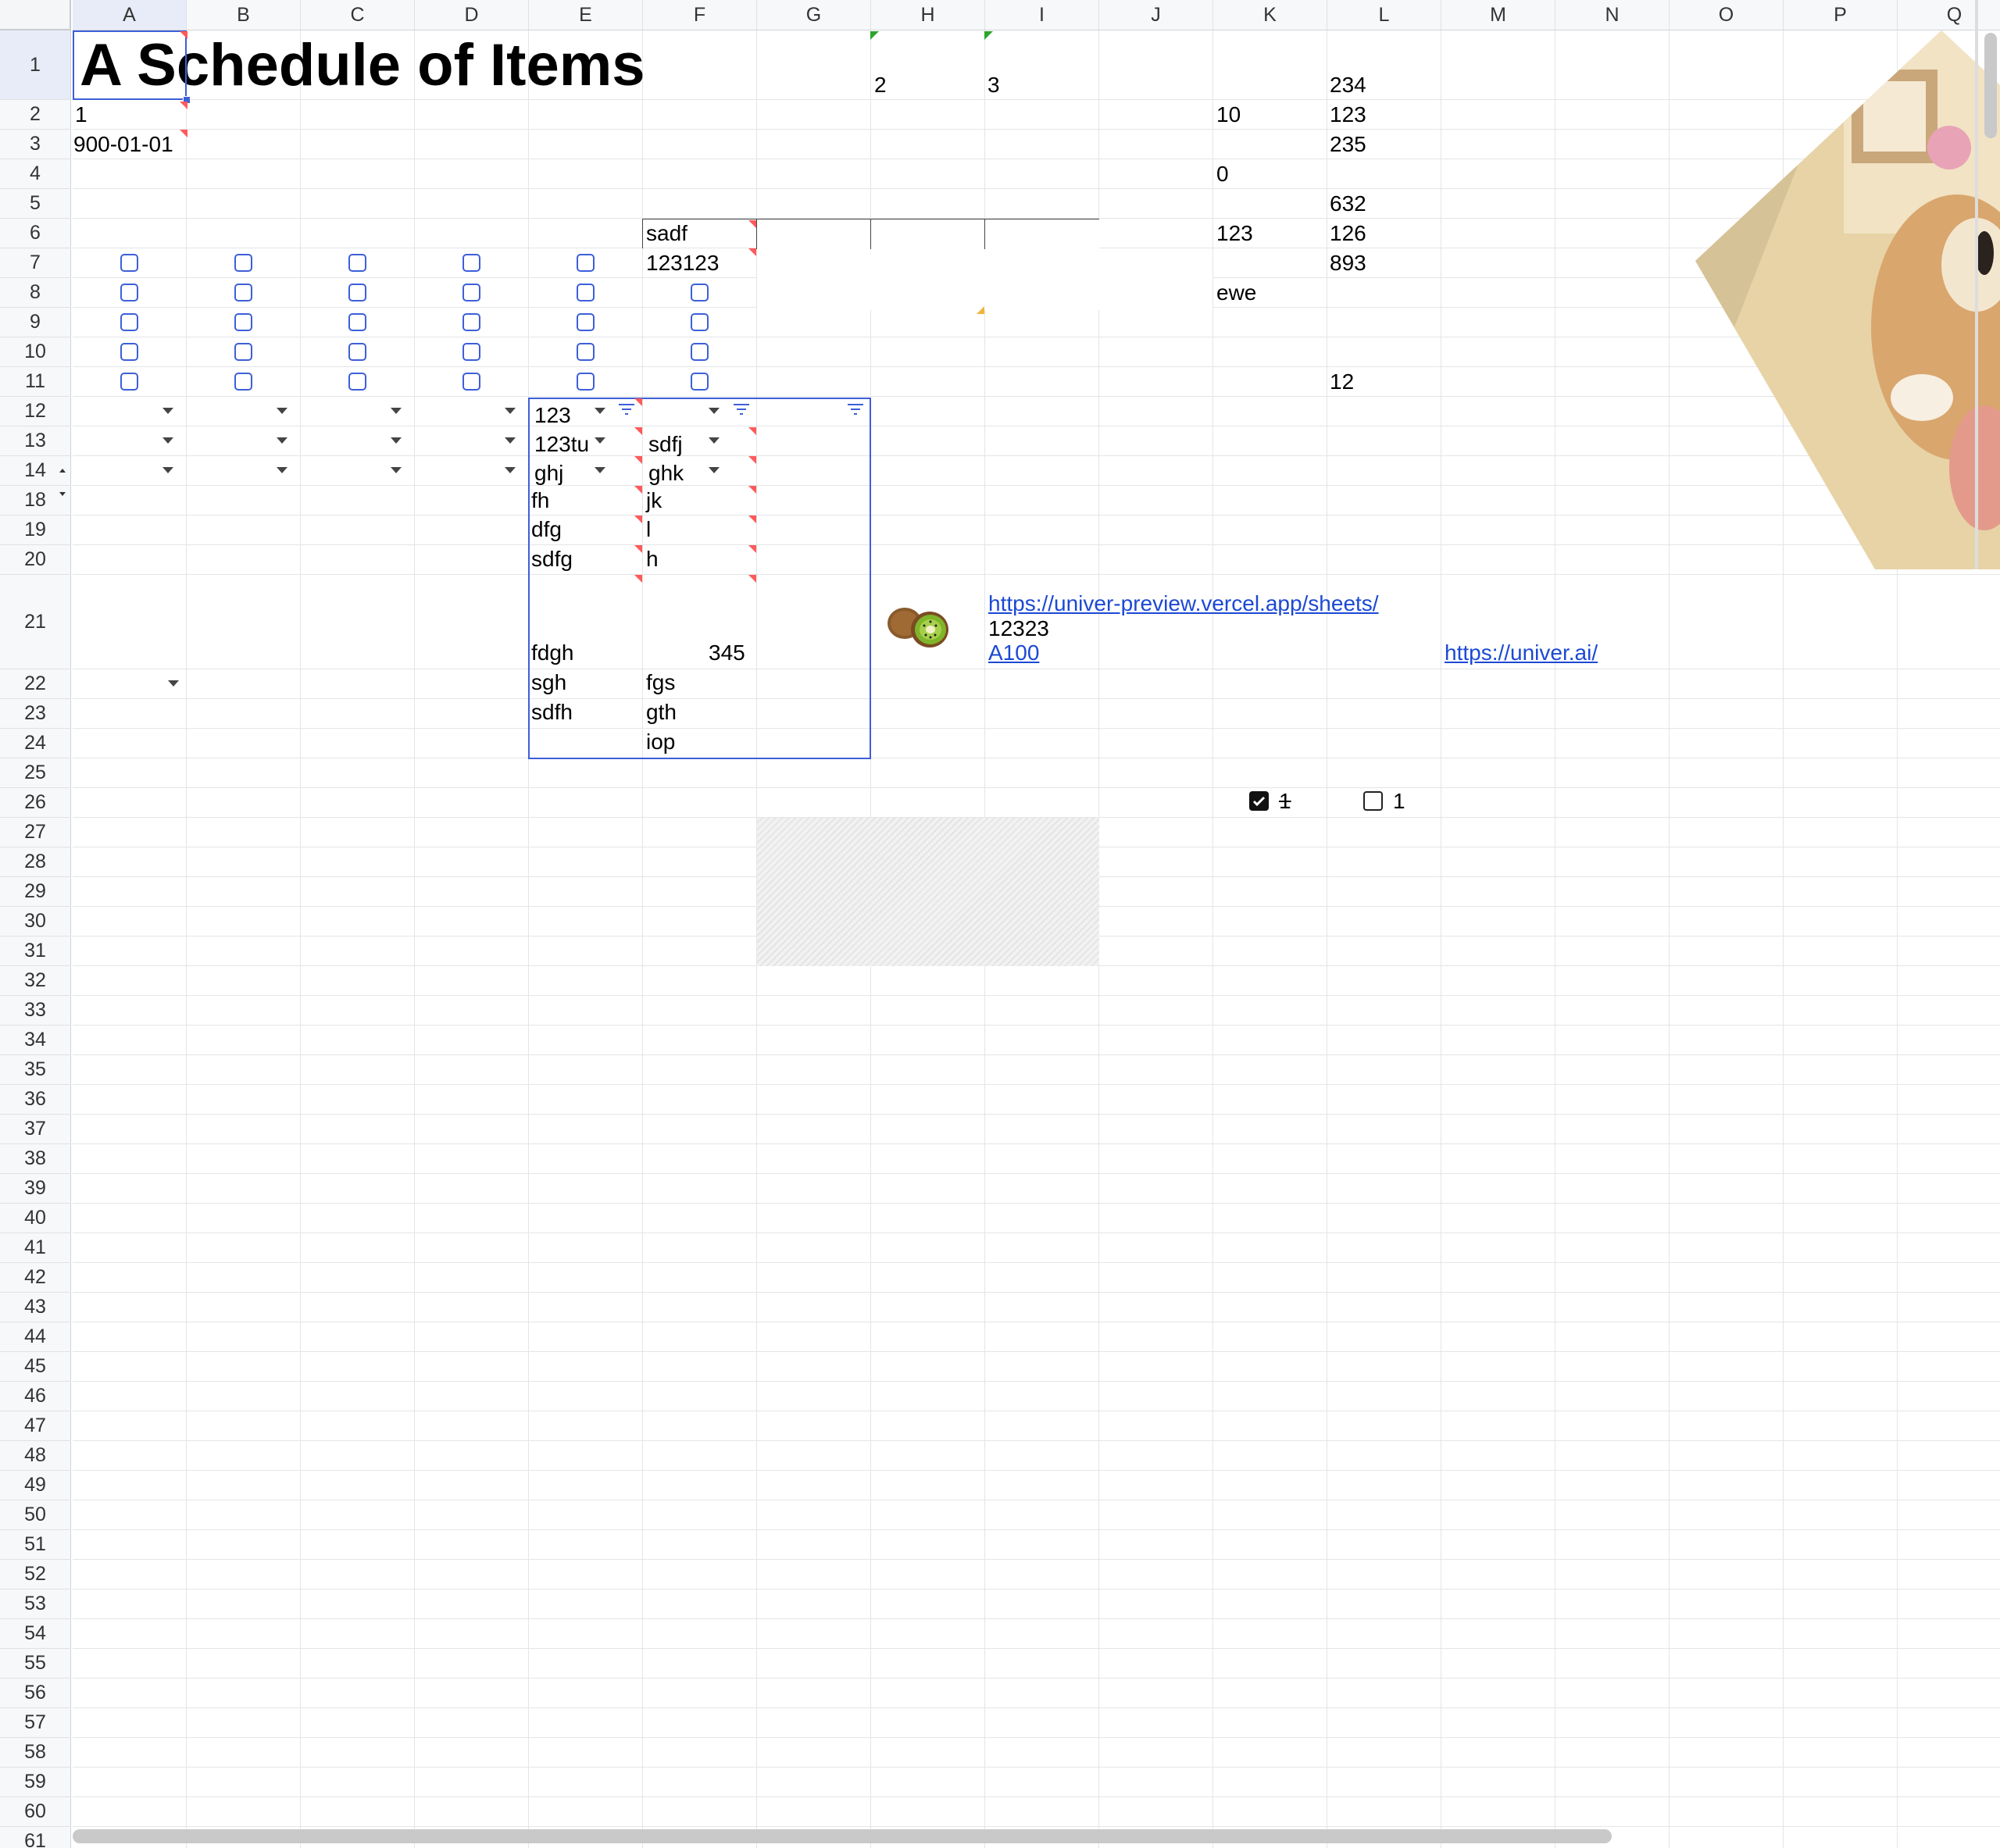 The height and width of the screenshot is (1848, 2000). I want to click on dropdown-arrow-d14, so click(511, 470).